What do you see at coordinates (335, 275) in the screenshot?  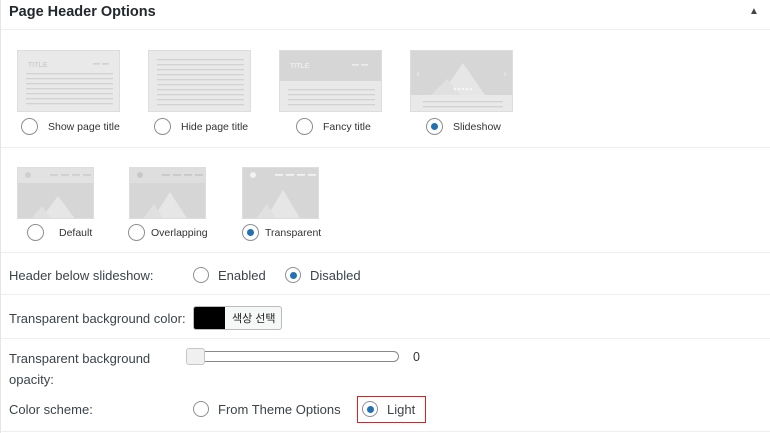 I see `radio-label: Disabled` at bounding box center [335, 275].